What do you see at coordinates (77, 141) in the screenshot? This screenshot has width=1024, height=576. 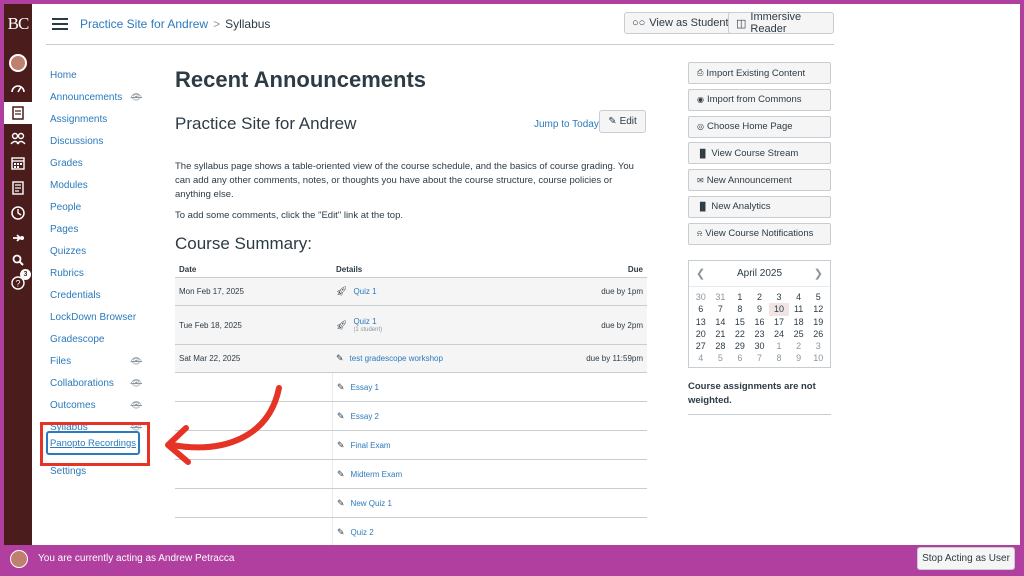 I see `course-nav-label: Discussions` at bounding box center [77, 141].